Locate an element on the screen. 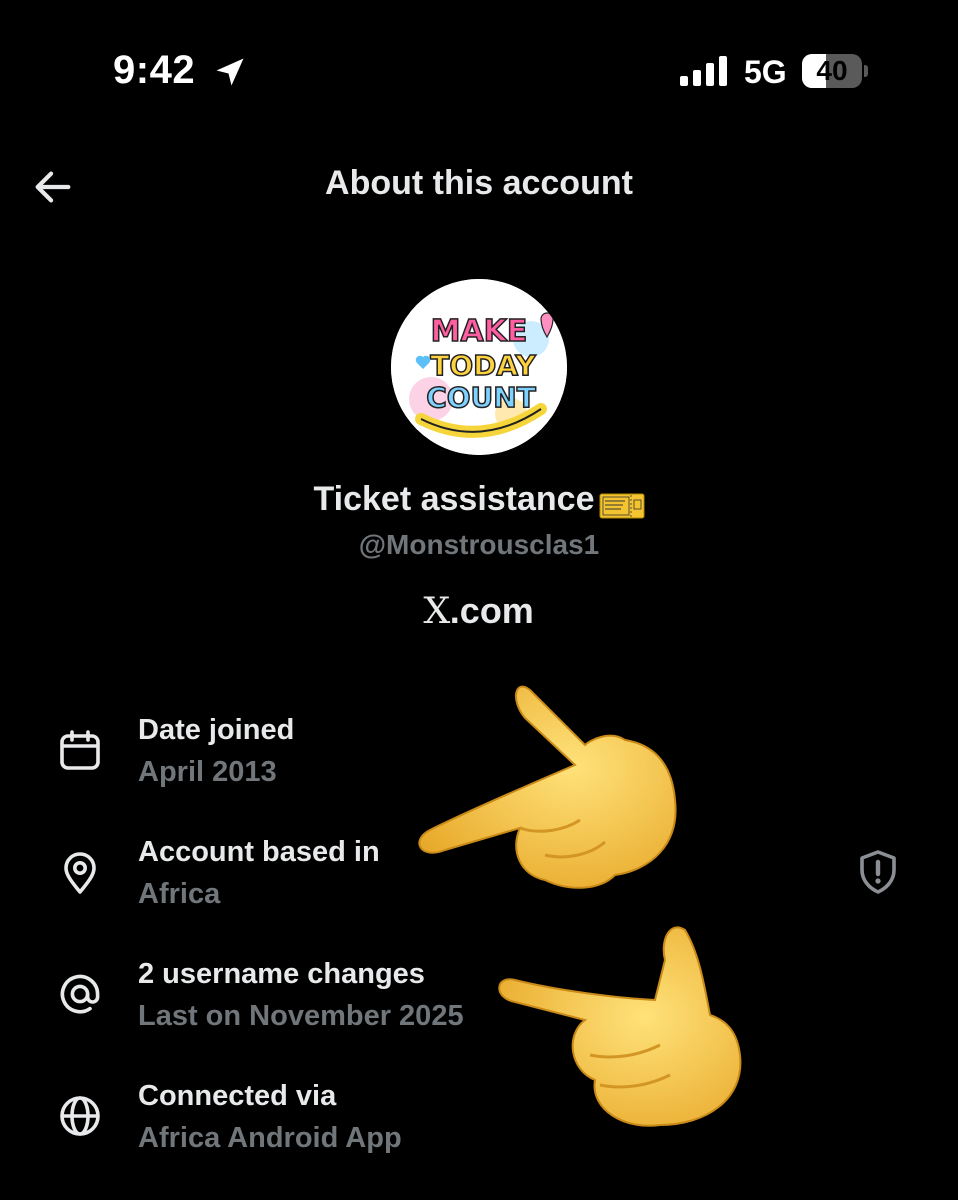 This screenshot has width=958, height=1200. shield-alert-icon is located at coordinates (878, 872).